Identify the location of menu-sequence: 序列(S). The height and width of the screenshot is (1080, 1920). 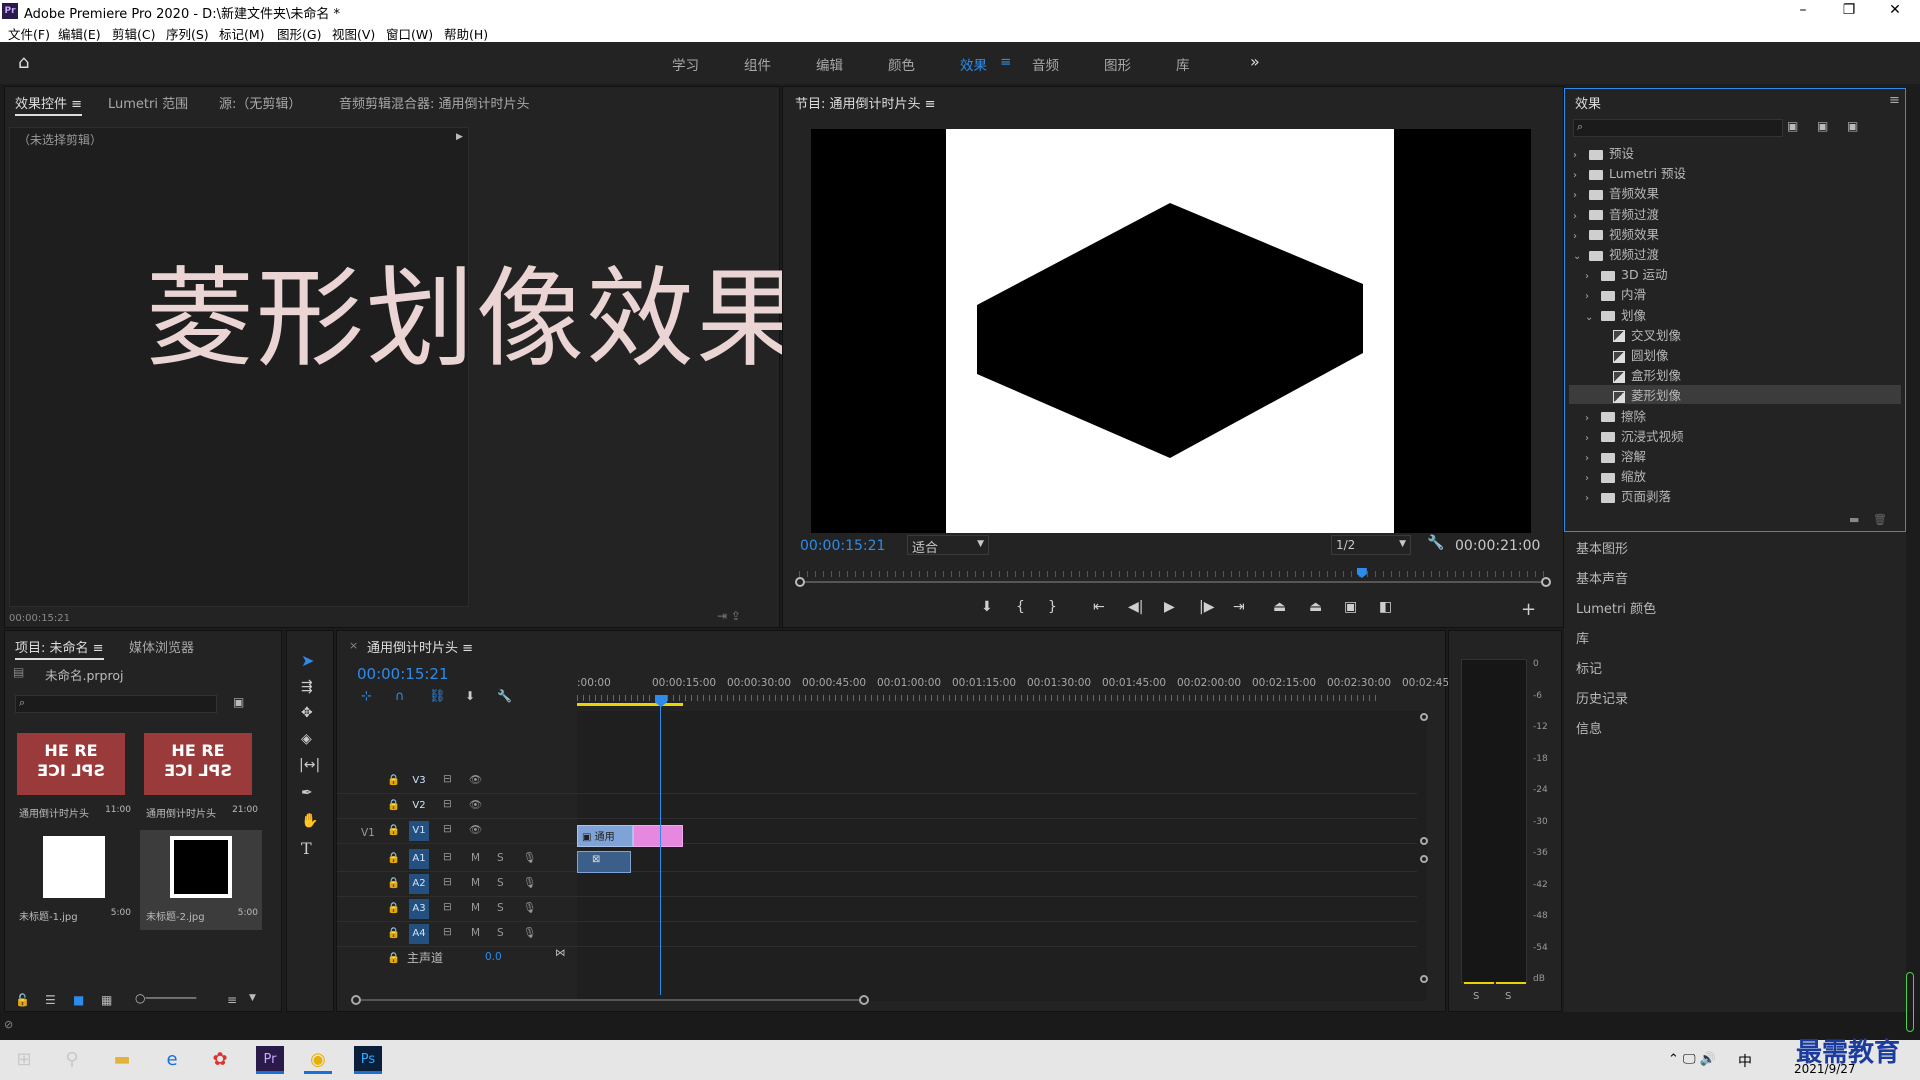
(187, 33).